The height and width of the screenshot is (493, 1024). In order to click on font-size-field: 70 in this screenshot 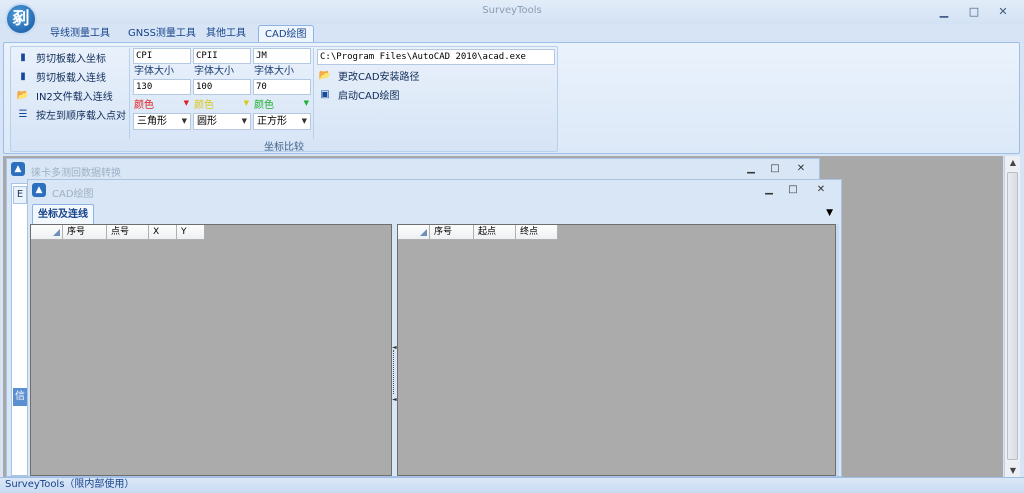, I will do `click(282, 87)`.